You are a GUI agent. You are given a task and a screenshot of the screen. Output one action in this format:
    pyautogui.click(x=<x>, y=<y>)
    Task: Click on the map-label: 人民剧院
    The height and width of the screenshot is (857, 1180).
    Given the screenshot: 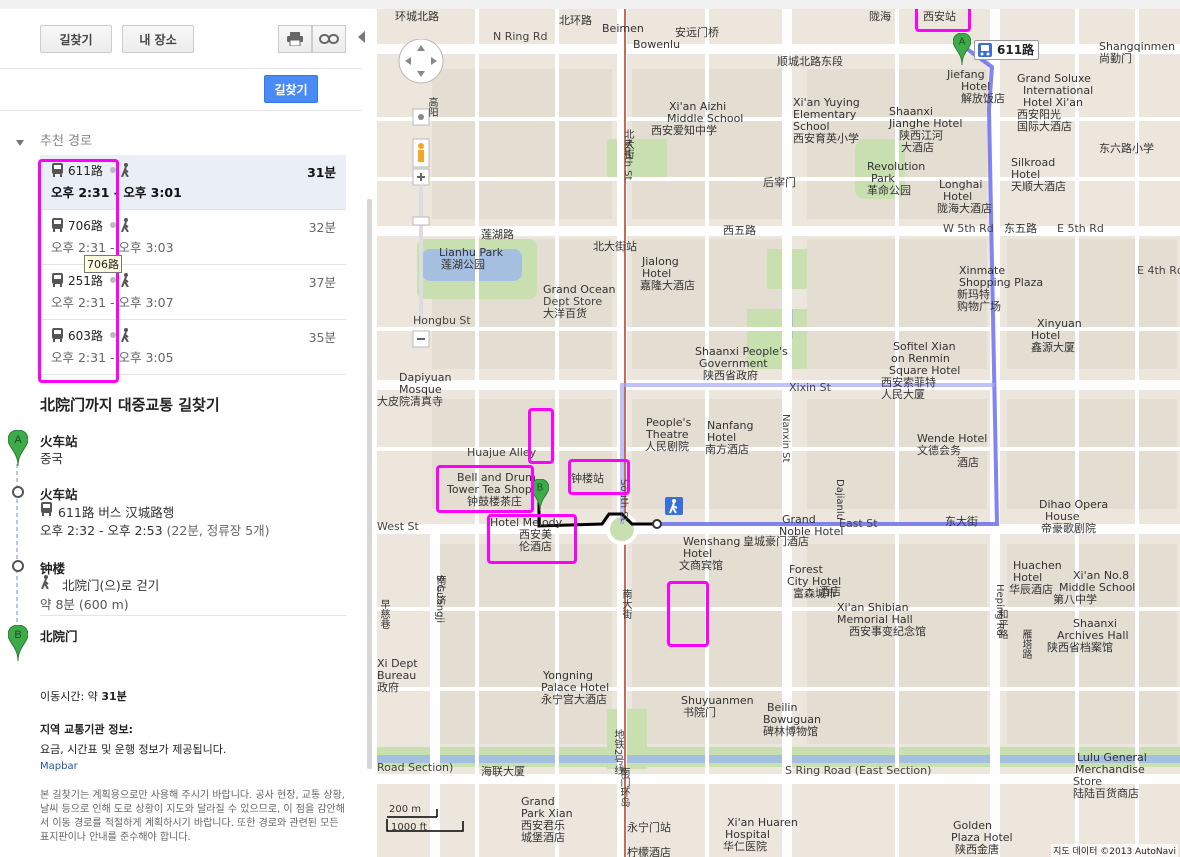 What is the action you would take?
    pyautogui.click(x=667, y=446)
    